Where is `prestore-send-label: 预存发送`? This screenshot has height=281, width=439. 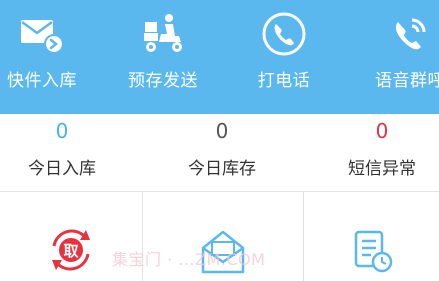 prestore-send-label: 预存发送 is located at coordinates (163, 81).